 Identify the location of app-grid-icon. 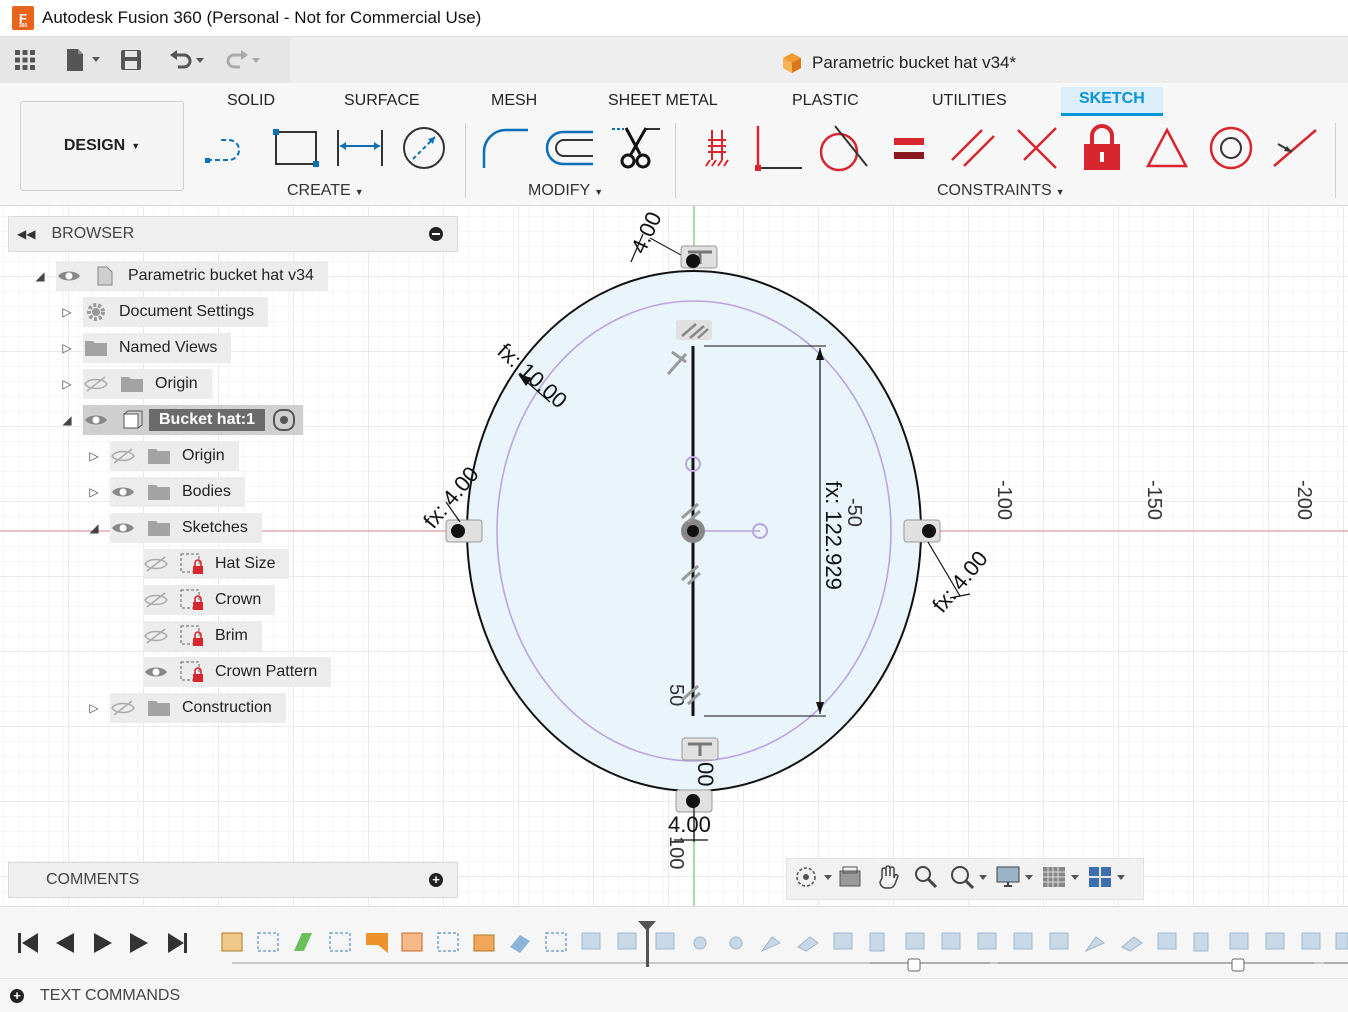
(25, 60).